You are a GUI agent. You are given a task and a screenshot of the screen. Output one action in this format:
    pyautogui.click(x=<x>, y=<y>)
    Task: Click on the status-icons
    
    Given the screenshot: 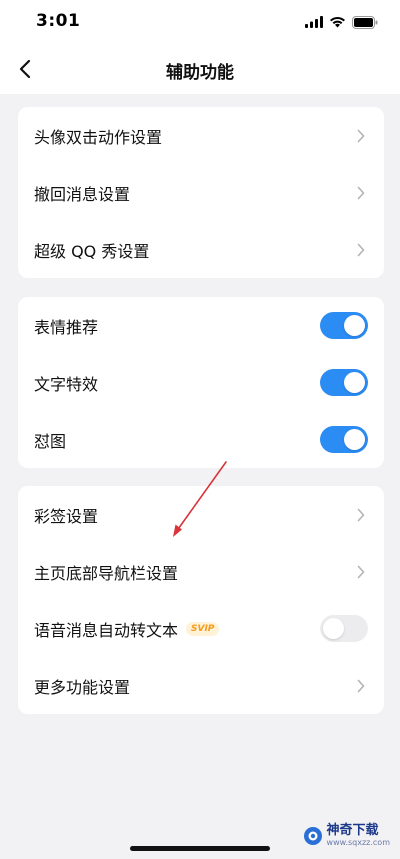 What is the action you would take?
    pyautogui.click(x=341, y=22)
    